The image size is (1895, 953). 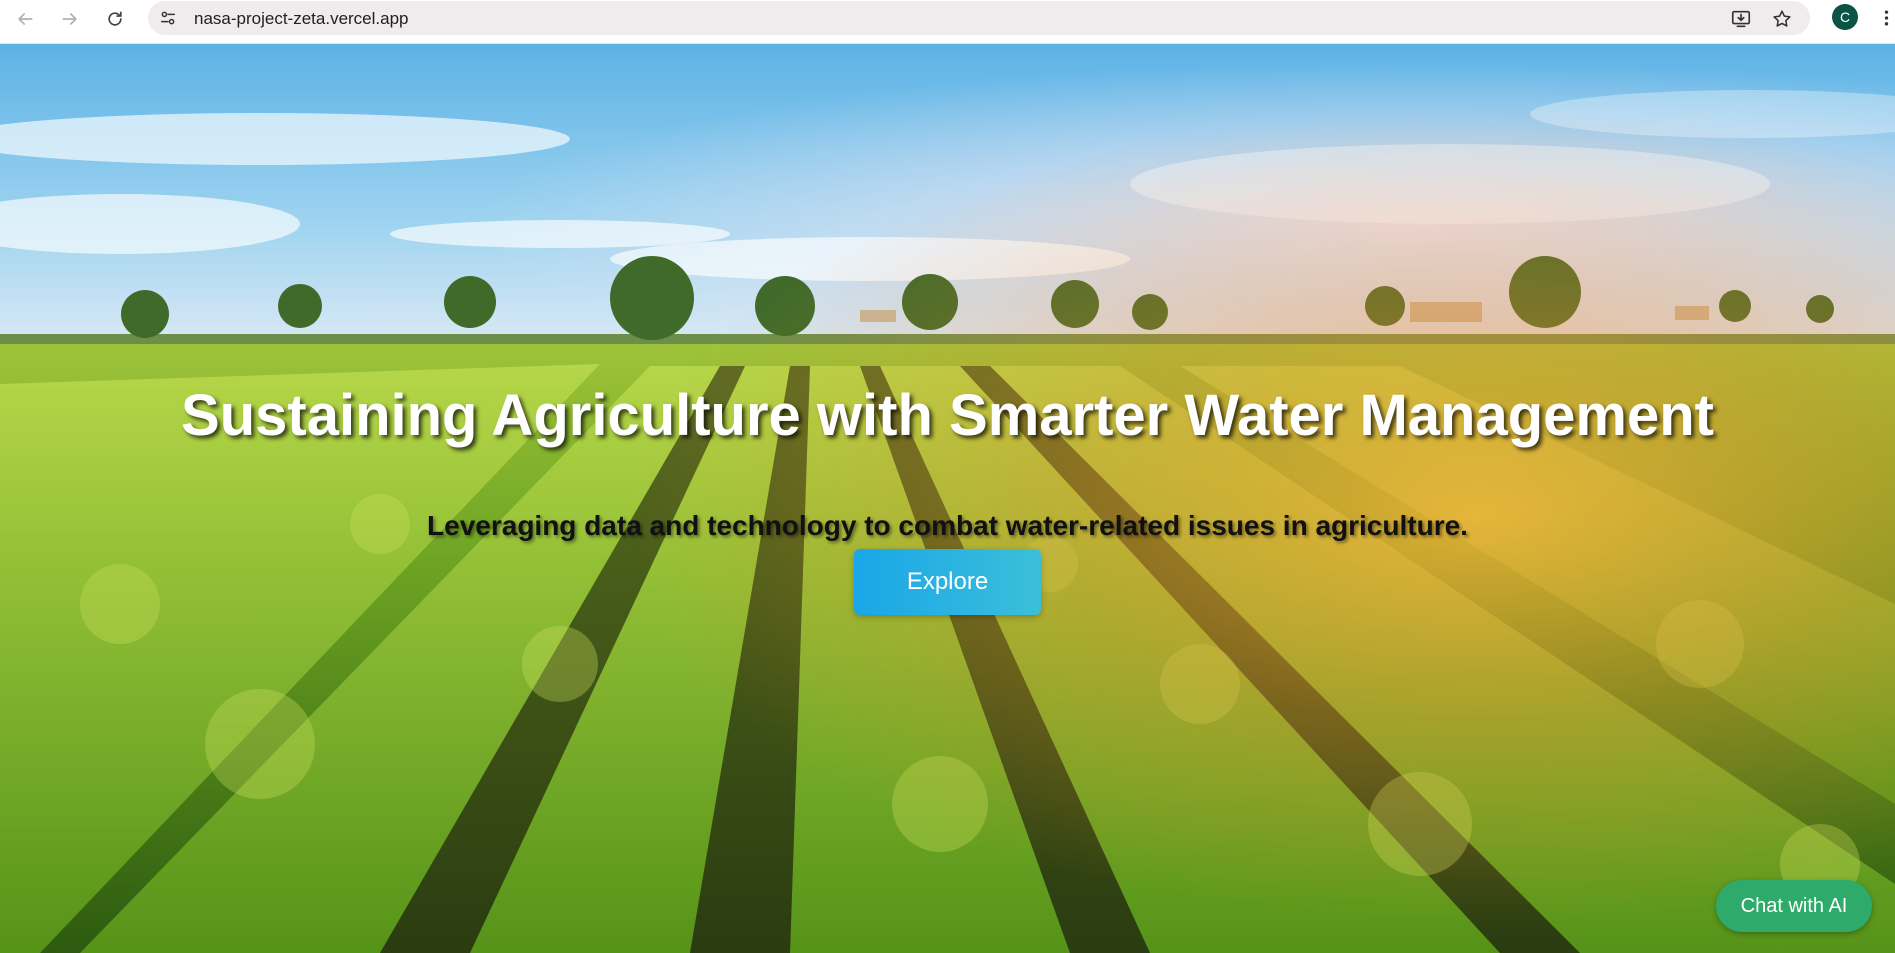 What do you see at coordinates (979, 18) in the screenshot?
I see `address-bar: nasa-project-zeta.vercel.app` at bounding box center [979, 18].